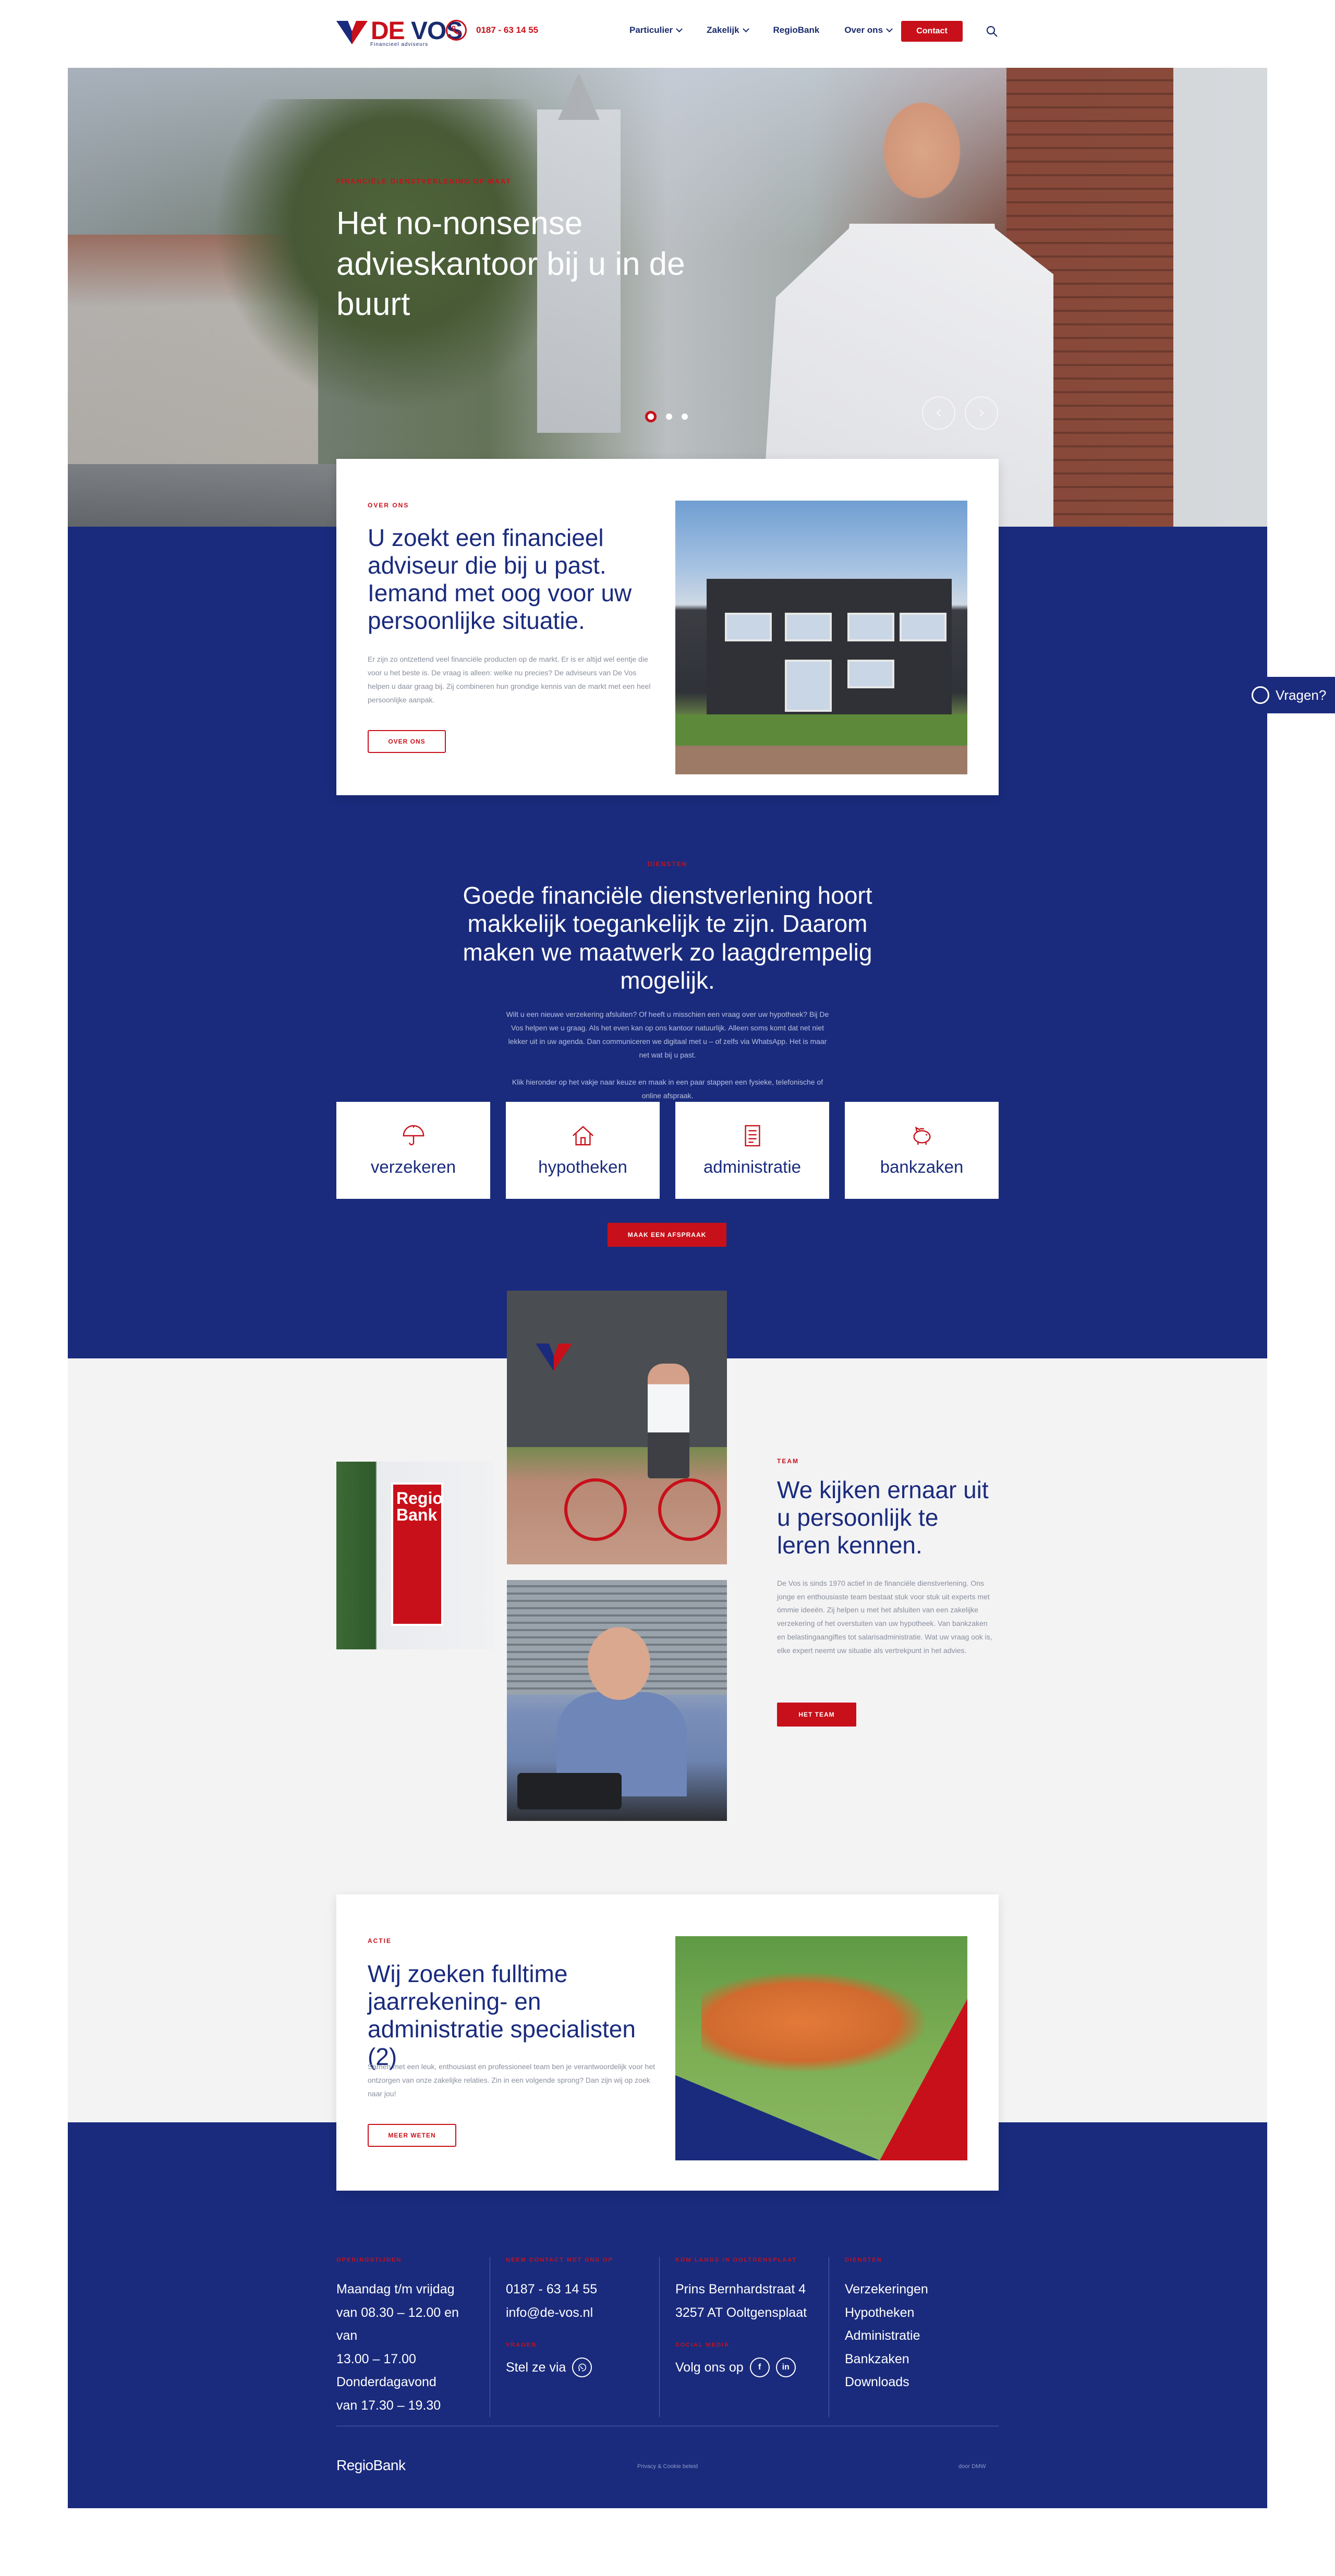 The image size is (1335, 2576). Describe the element at coordinates (752, 1150) in the screenshot. I see `service-administratie: administratie` at that location.